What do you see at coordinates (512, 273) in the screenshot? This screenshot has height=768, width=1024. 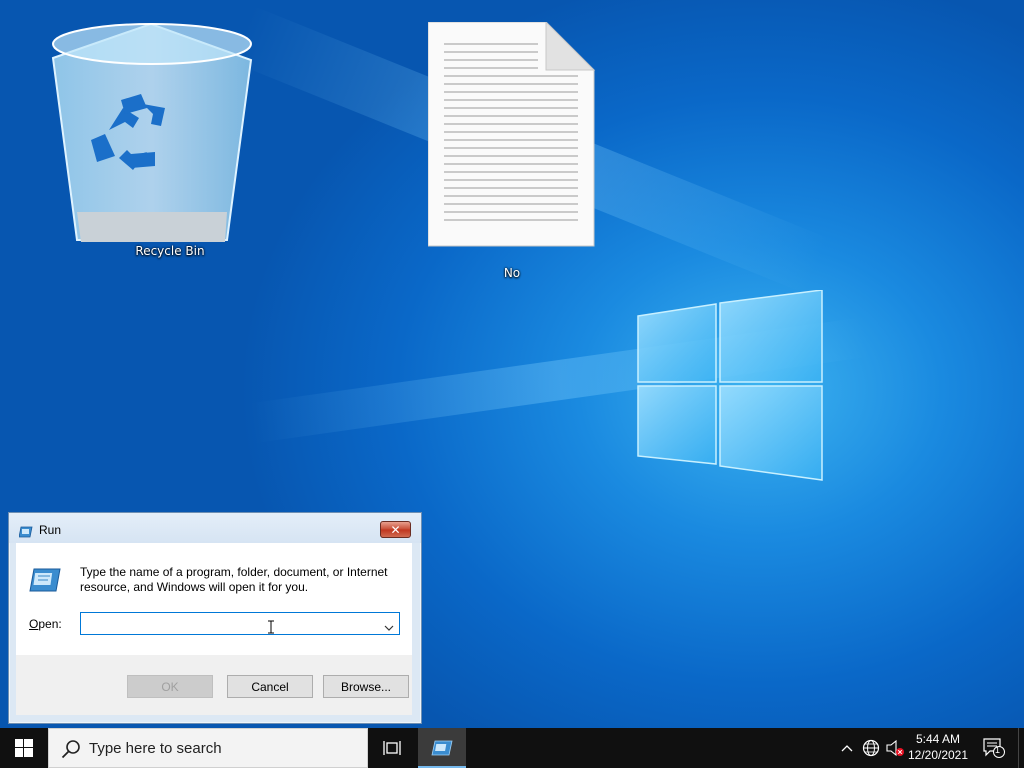 I see `no-document-label: No` at bounding box center [512, 273].